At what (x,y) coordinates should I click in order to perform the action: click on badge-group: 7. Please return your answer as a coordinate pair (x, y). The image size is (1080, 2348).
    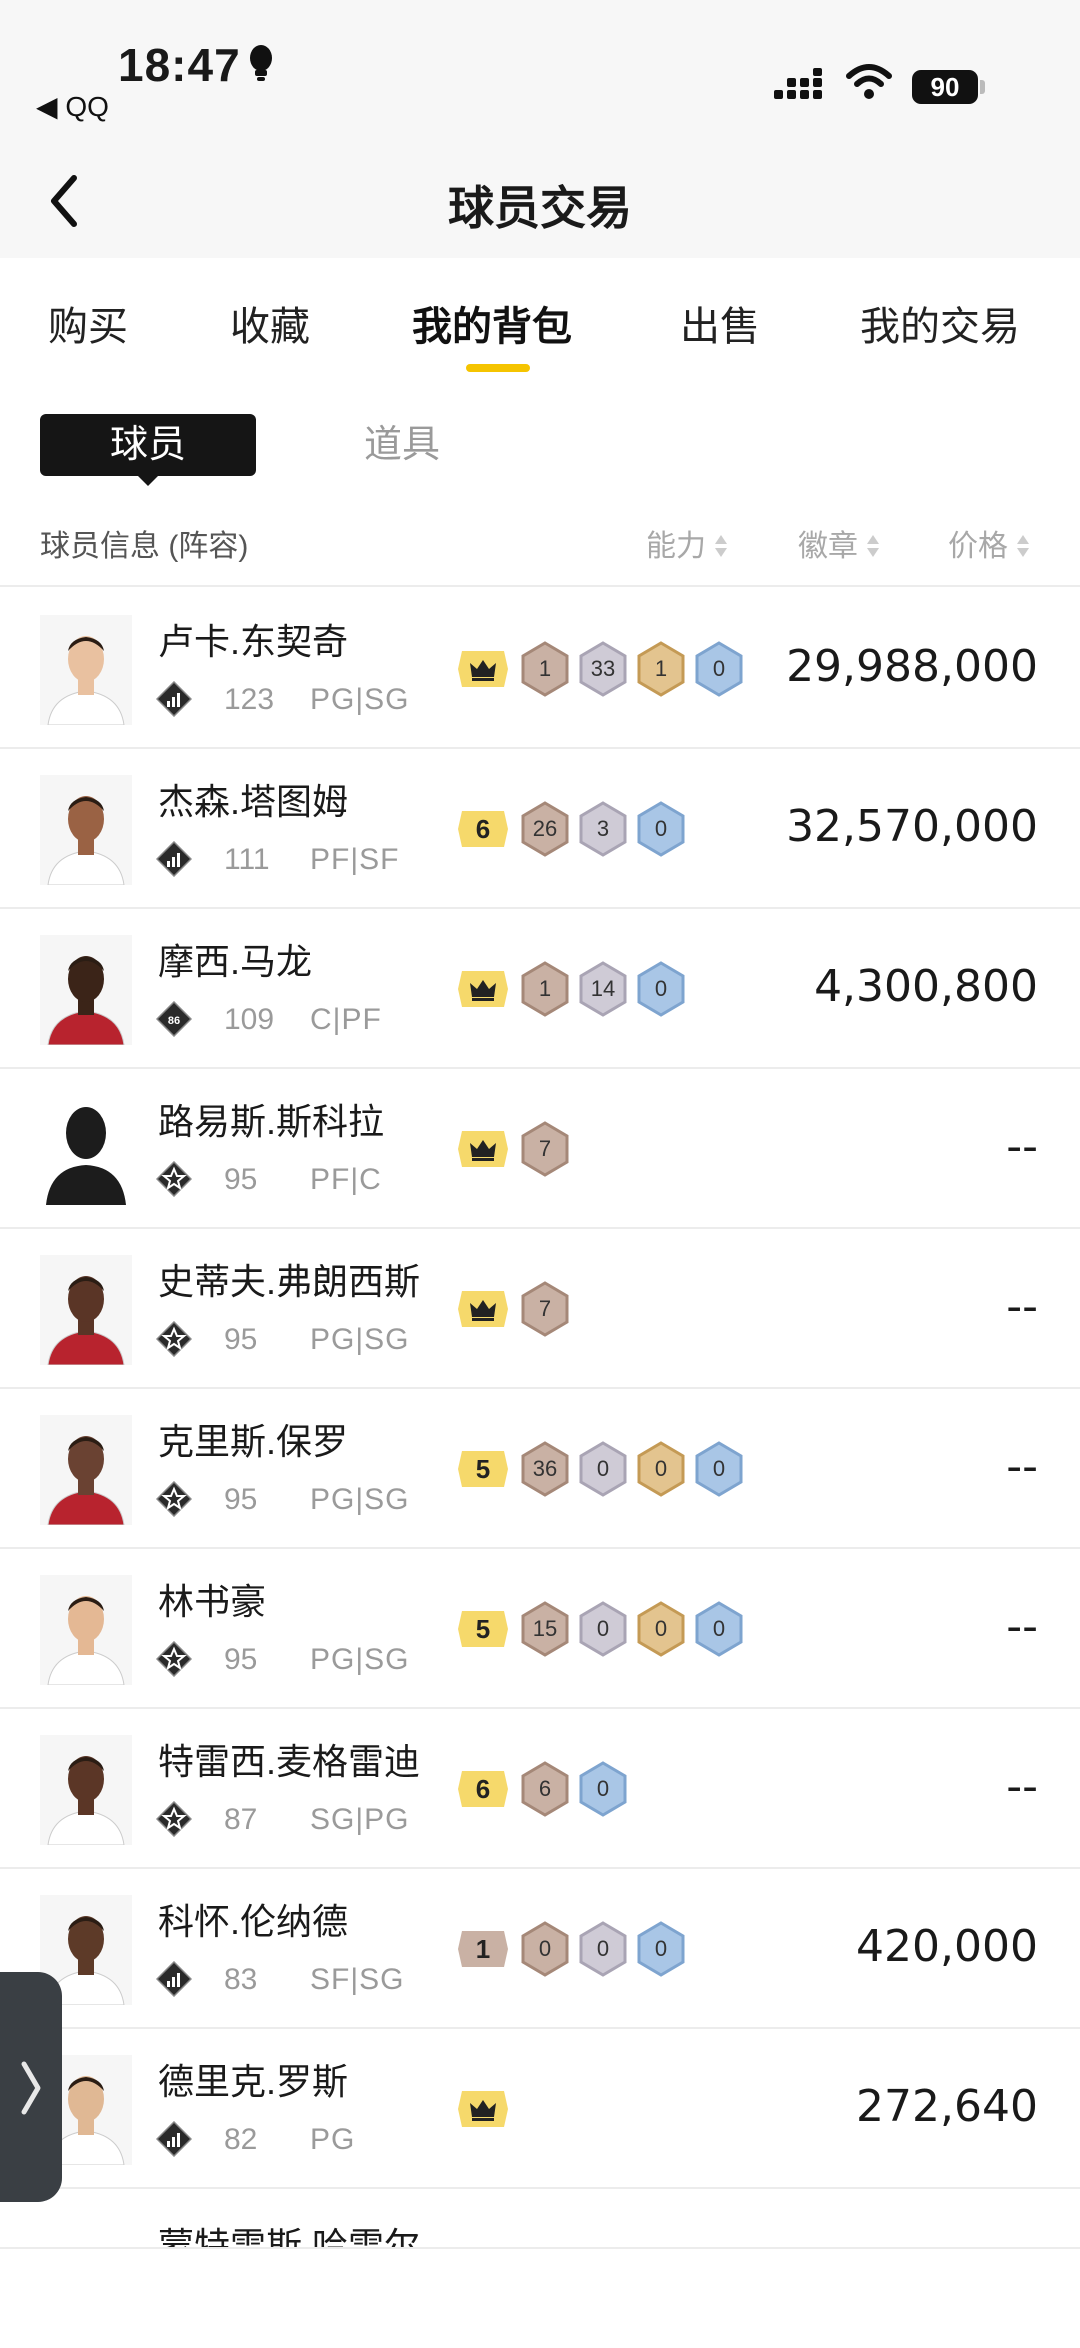
    Looking at the image, I should click on (518, 1149).